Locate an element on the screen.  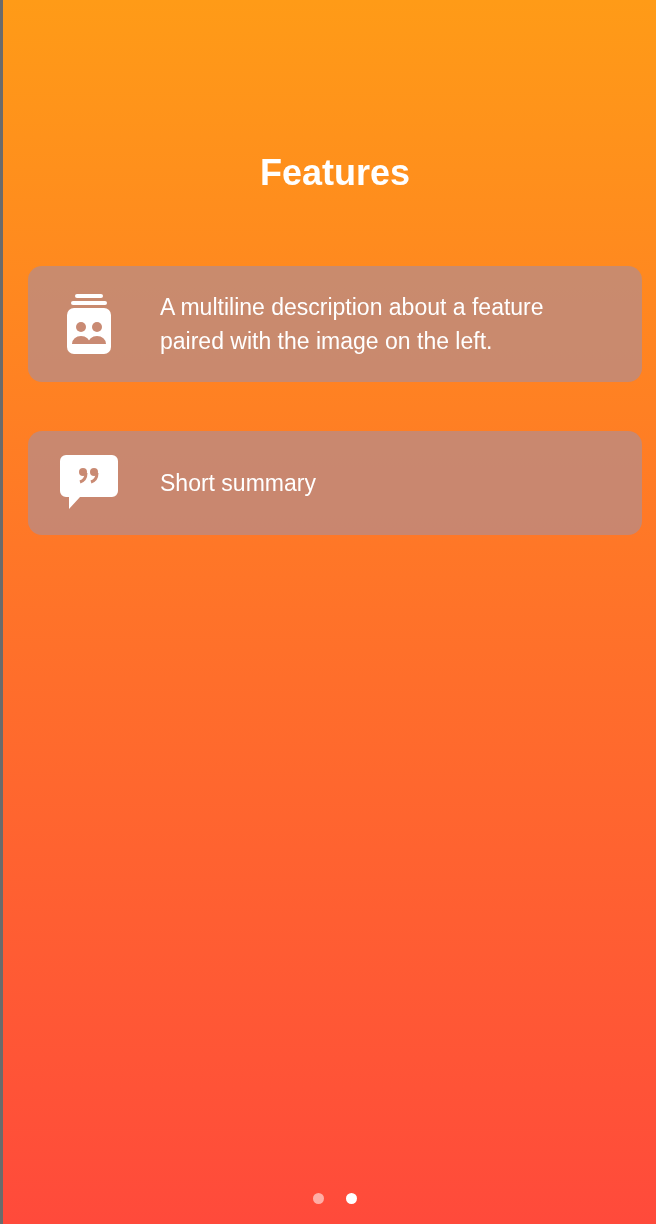
feature-description: Short summary is located at coordinates (238, 483).